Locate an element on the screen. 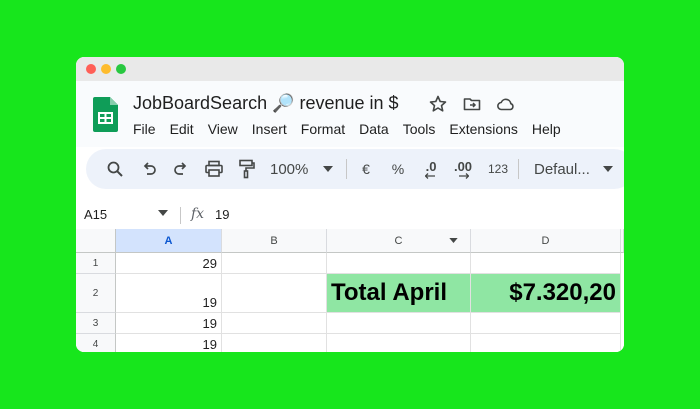  row-header-4: 4 is located at coordinates (96, 343).